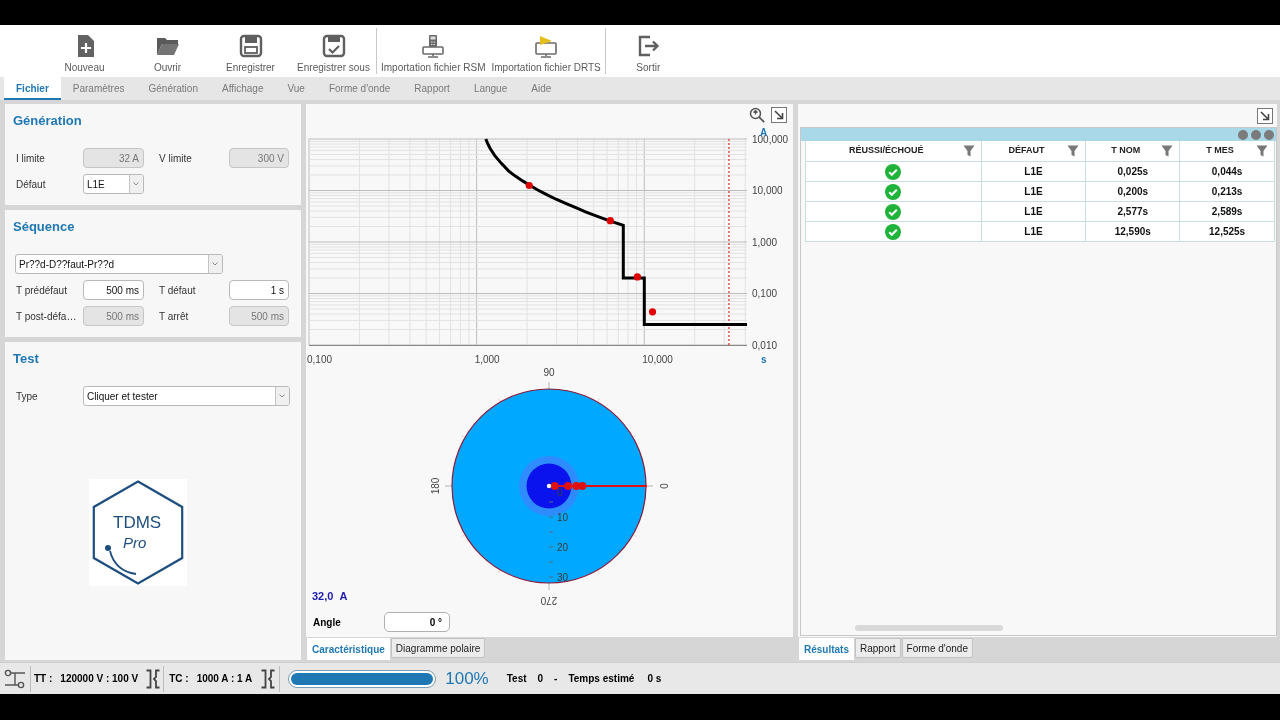 This screenshot has height=720, width=1280. I want to click on scrollbar-thumb, so click(929, 628).